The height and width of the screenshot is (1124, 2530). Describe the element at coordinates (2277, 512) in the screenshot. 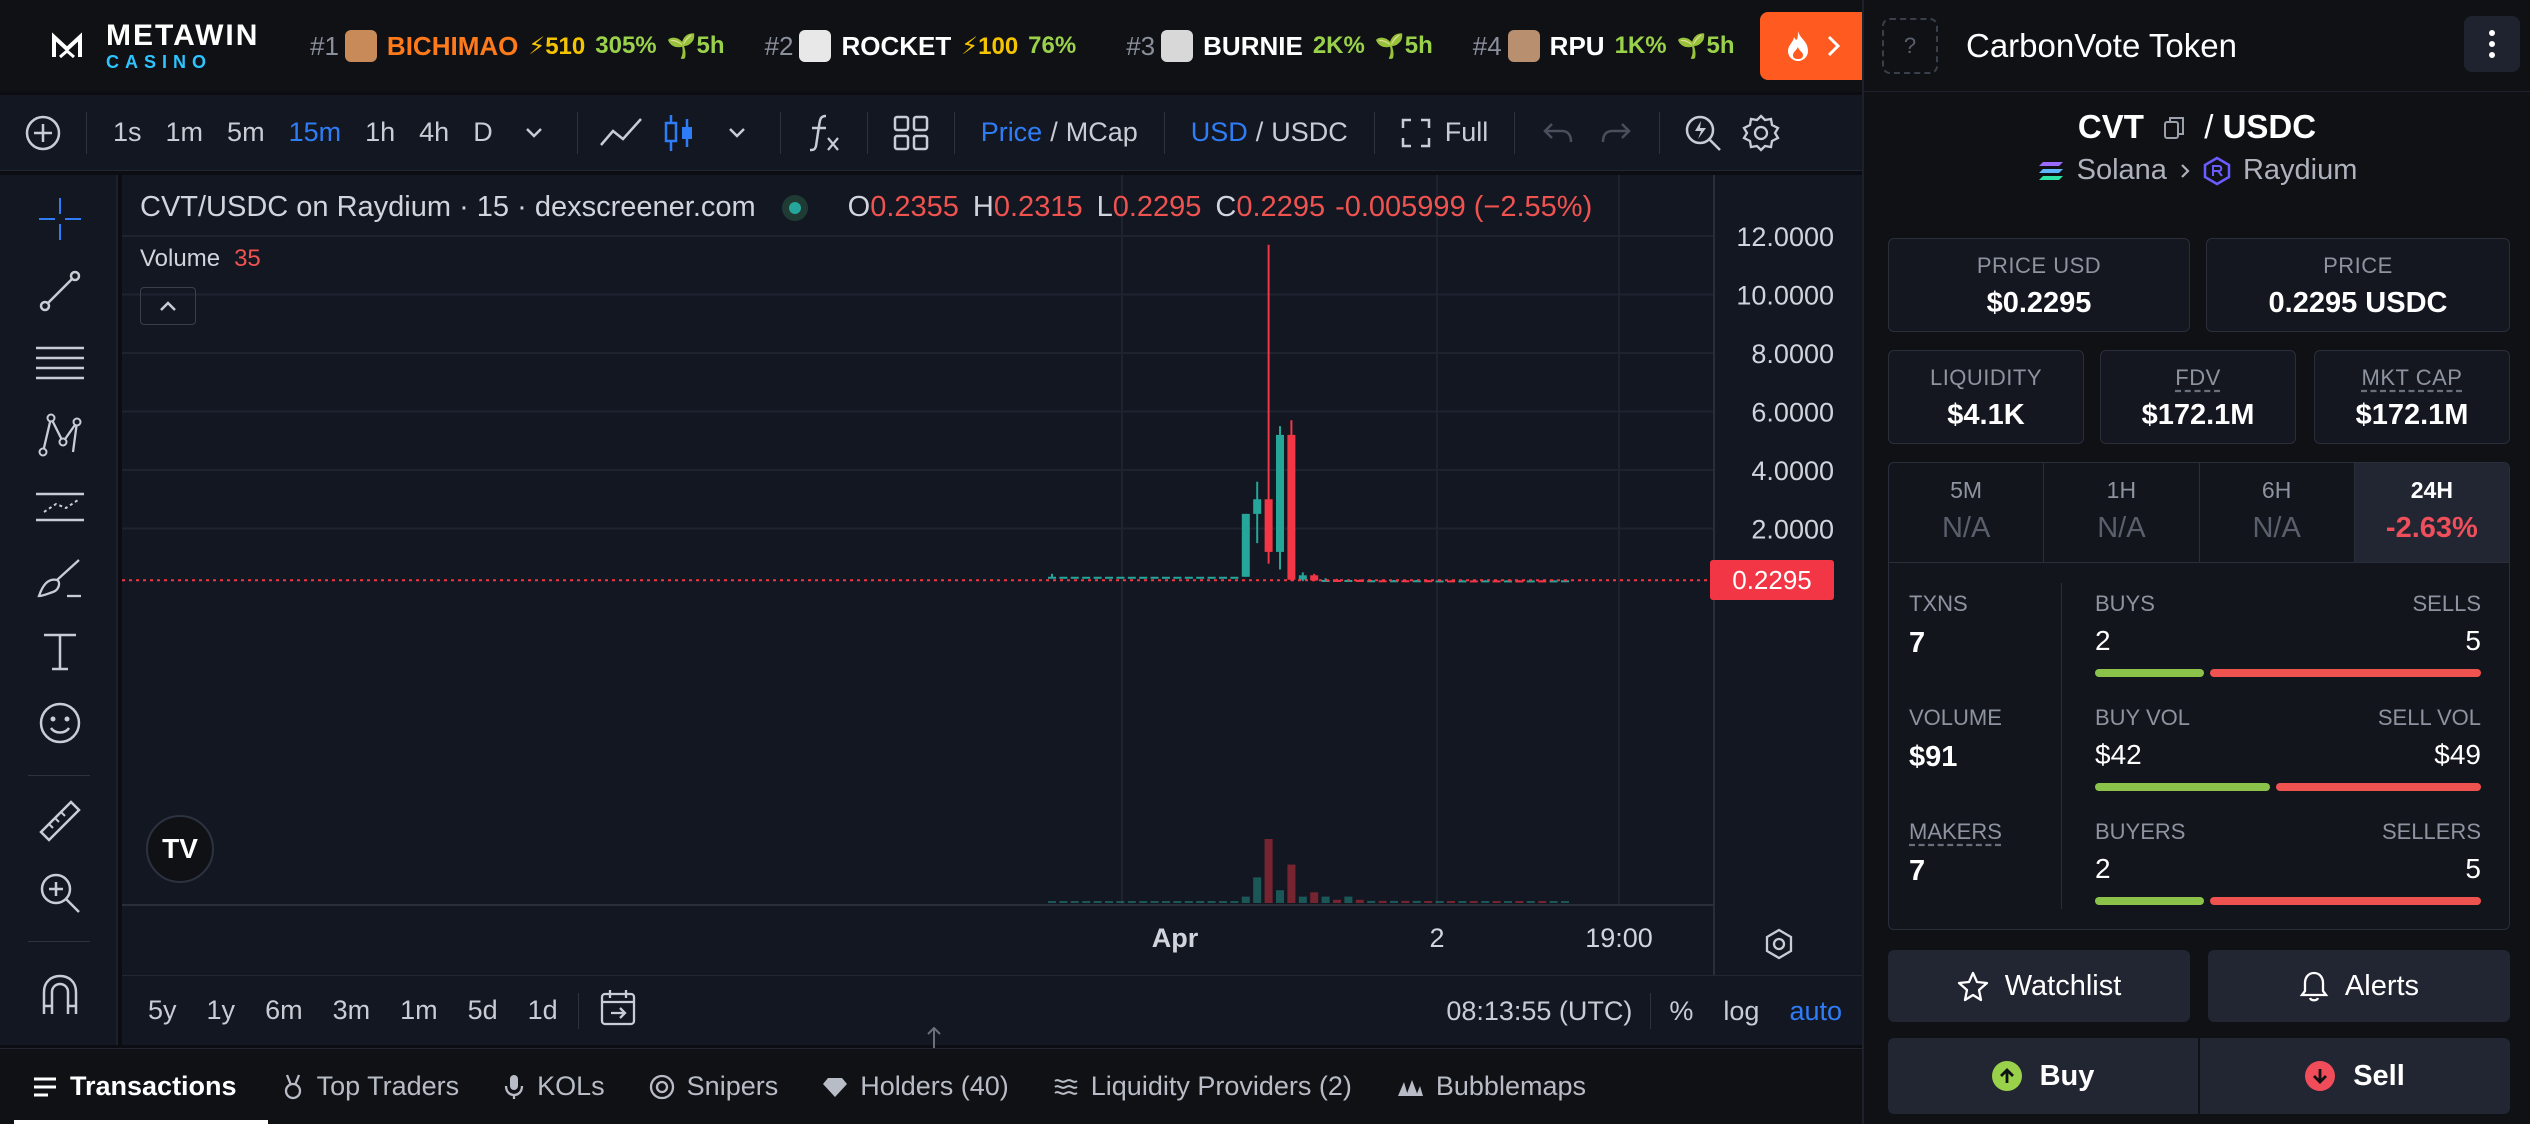

I see `period-tab-6h: 6H N/A` at that location.